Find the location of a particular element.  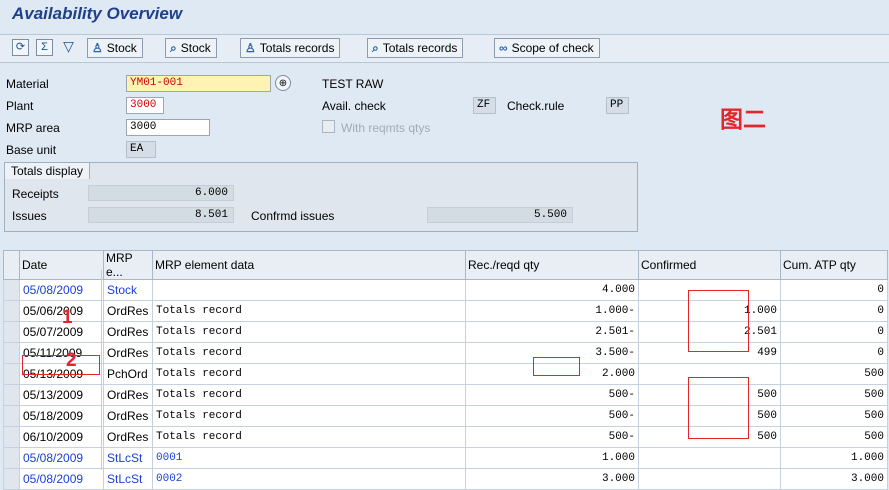

material-field: YM01-001 is located at coordinates (198, 83).